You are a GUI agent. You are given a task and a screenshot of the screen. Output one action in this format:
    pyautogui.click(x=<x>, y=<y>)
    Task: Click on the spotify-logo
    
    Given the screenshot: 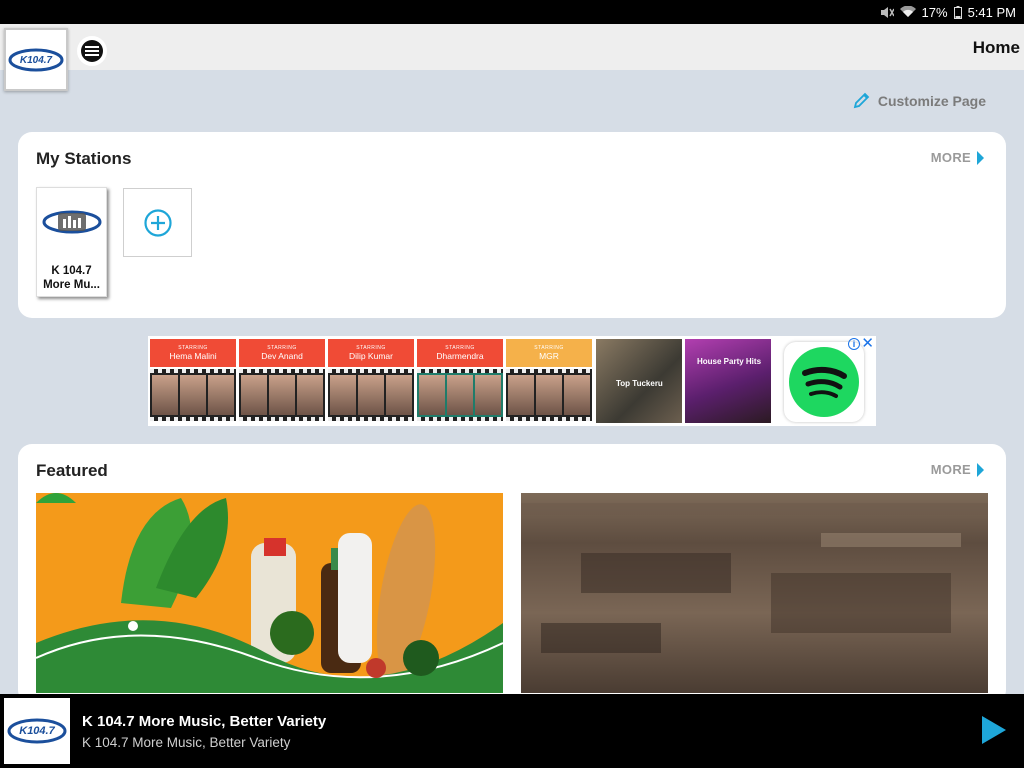 What is the action you would take?
    pyautogui.click(x=824, y=382)
    